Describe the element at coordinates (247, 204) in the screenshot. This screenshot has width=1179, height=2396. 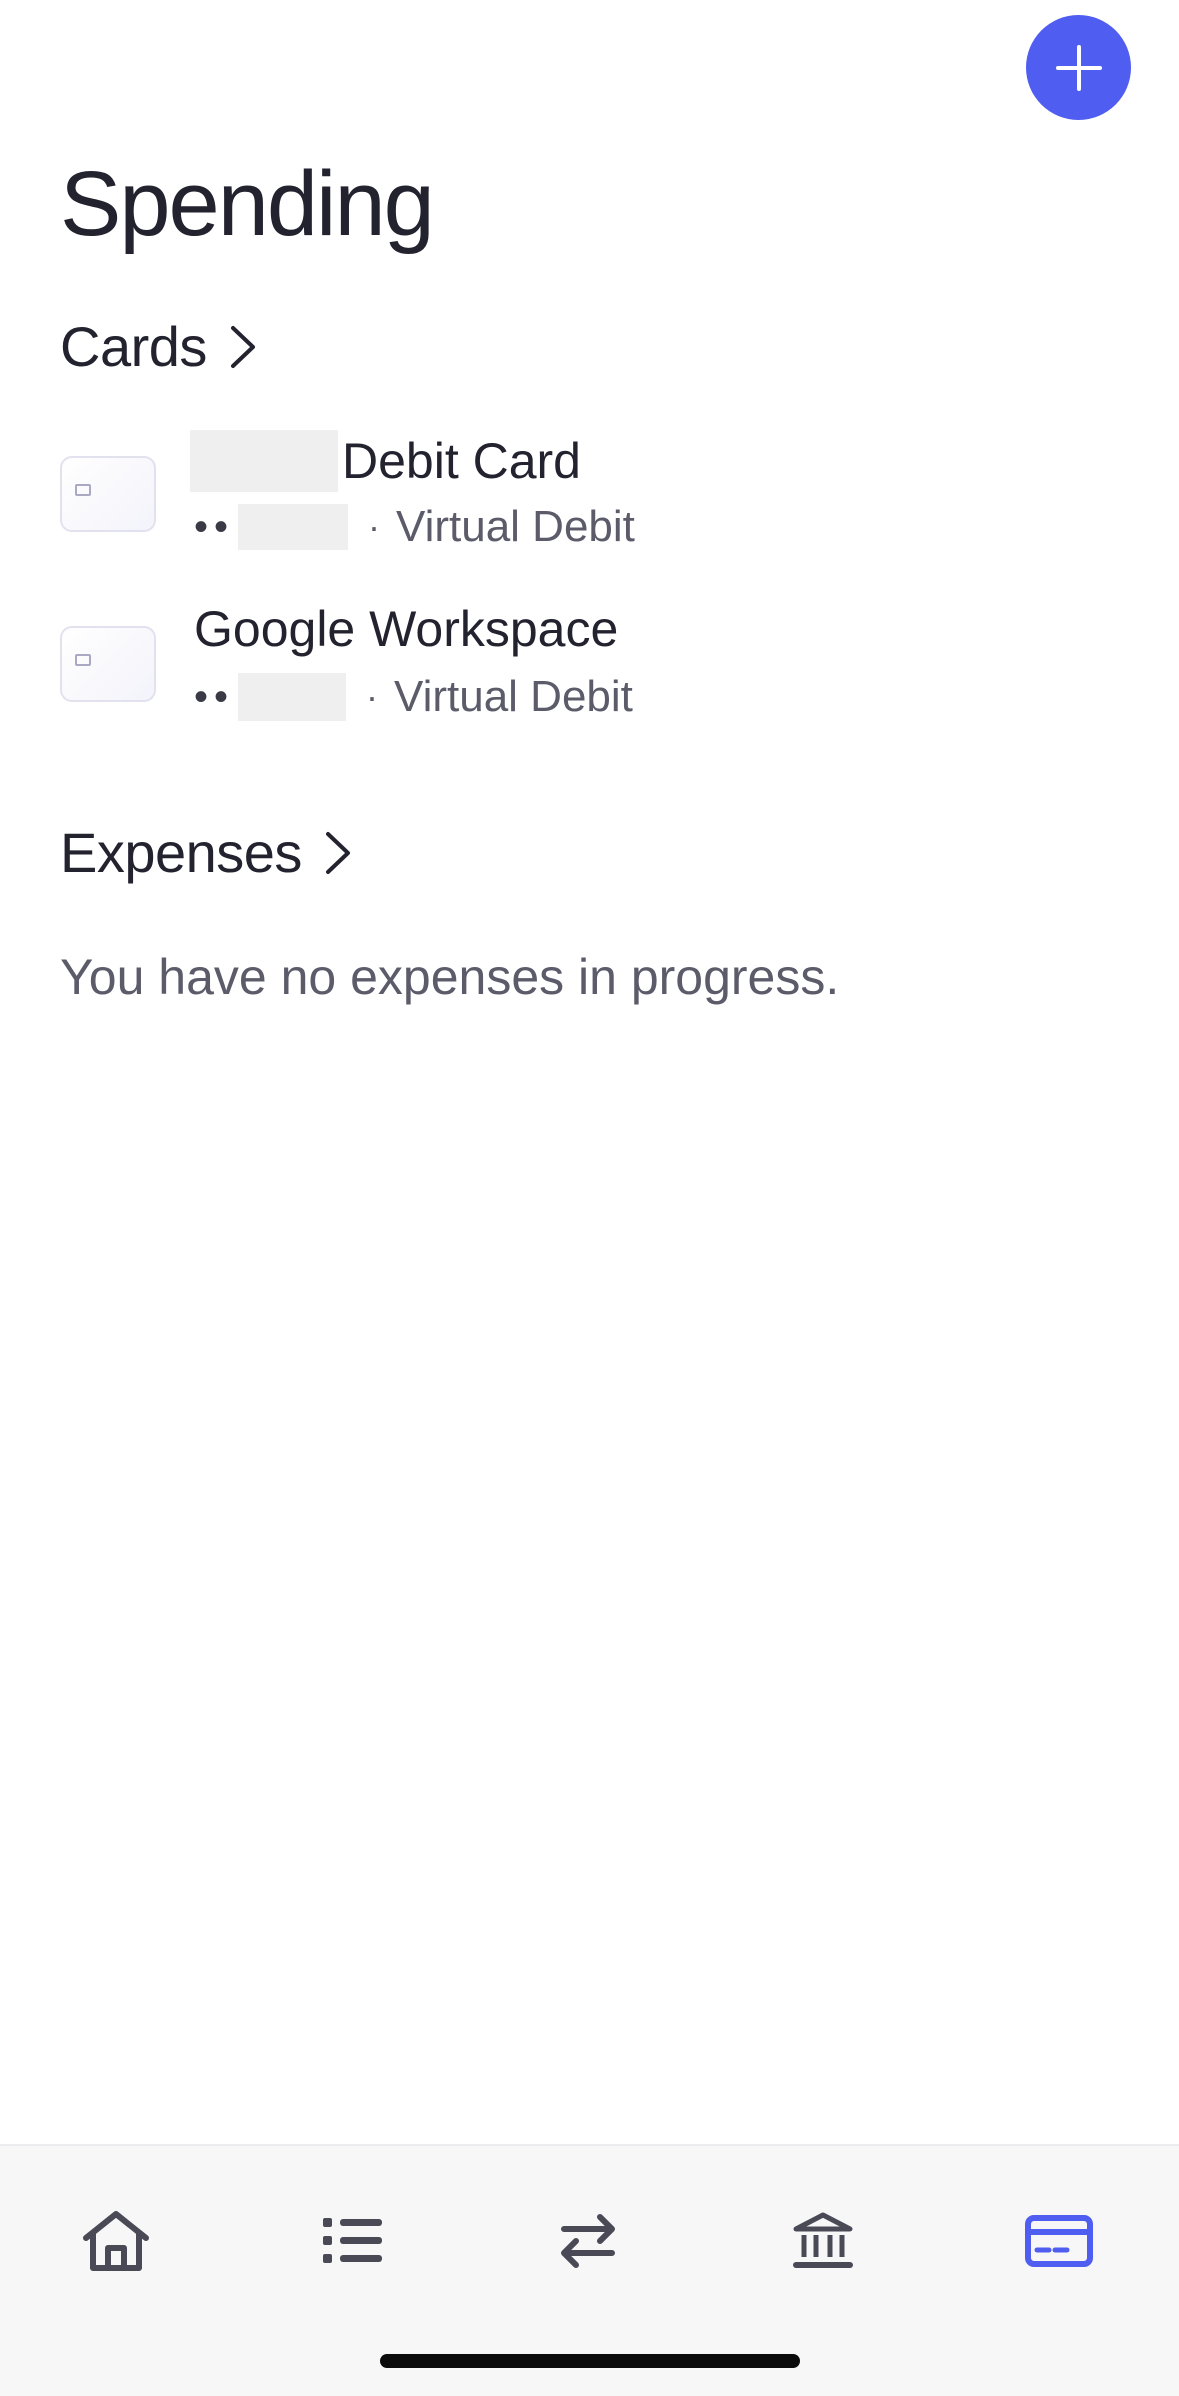
I see `page-title: Spending` at that location.